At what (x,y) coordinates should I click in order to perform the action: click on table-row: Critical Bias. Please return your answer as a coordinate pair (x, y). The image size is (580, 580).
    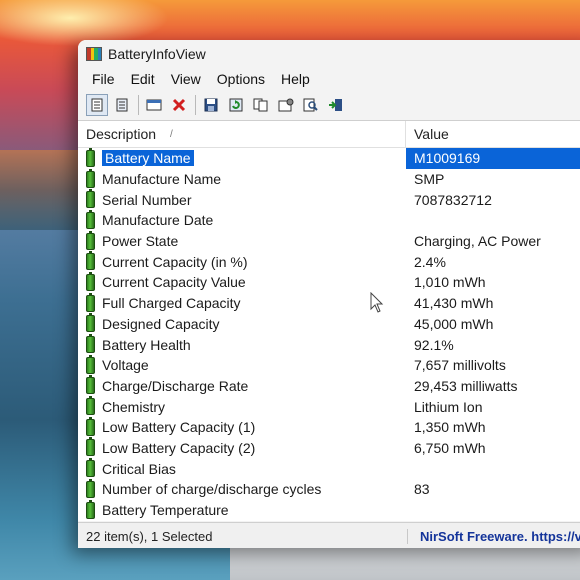
    Looking at the image, I should click on (329, 468).